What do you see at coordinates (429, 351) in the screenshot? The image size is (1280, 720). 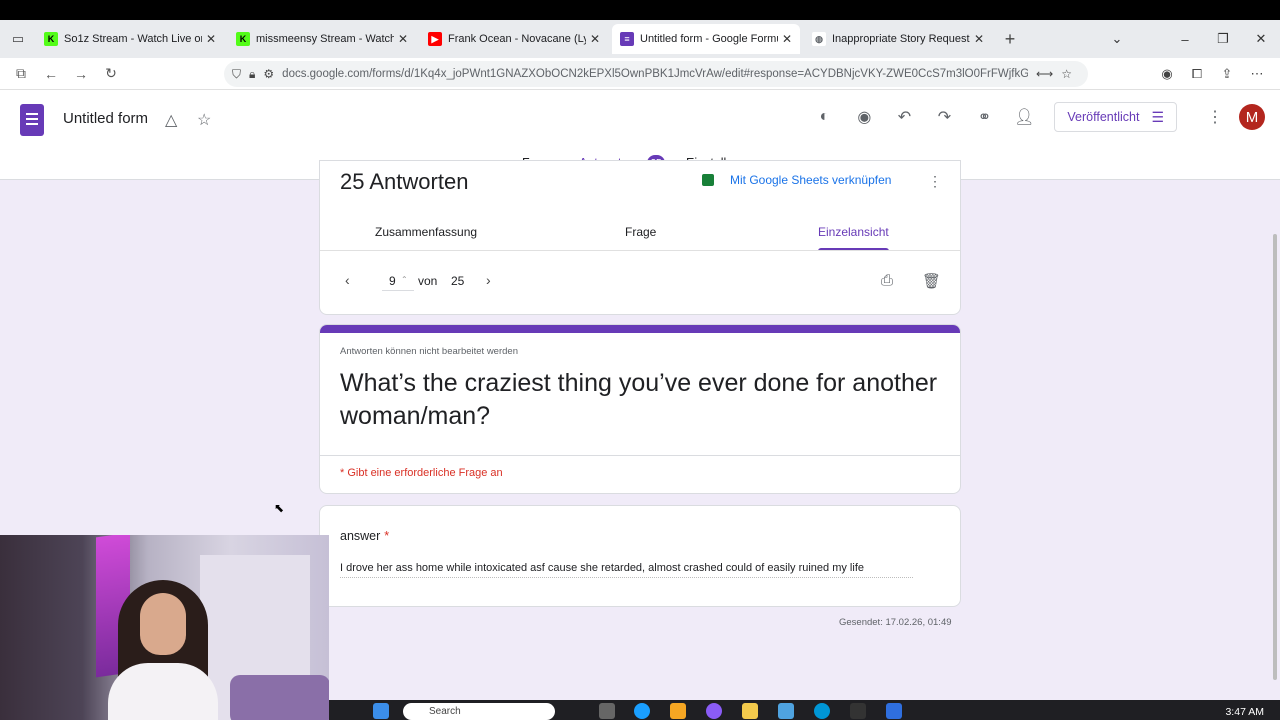 I see `not-editable-note: Antworten können nicht bearbeitet werden` at bounding box center [429, 351].